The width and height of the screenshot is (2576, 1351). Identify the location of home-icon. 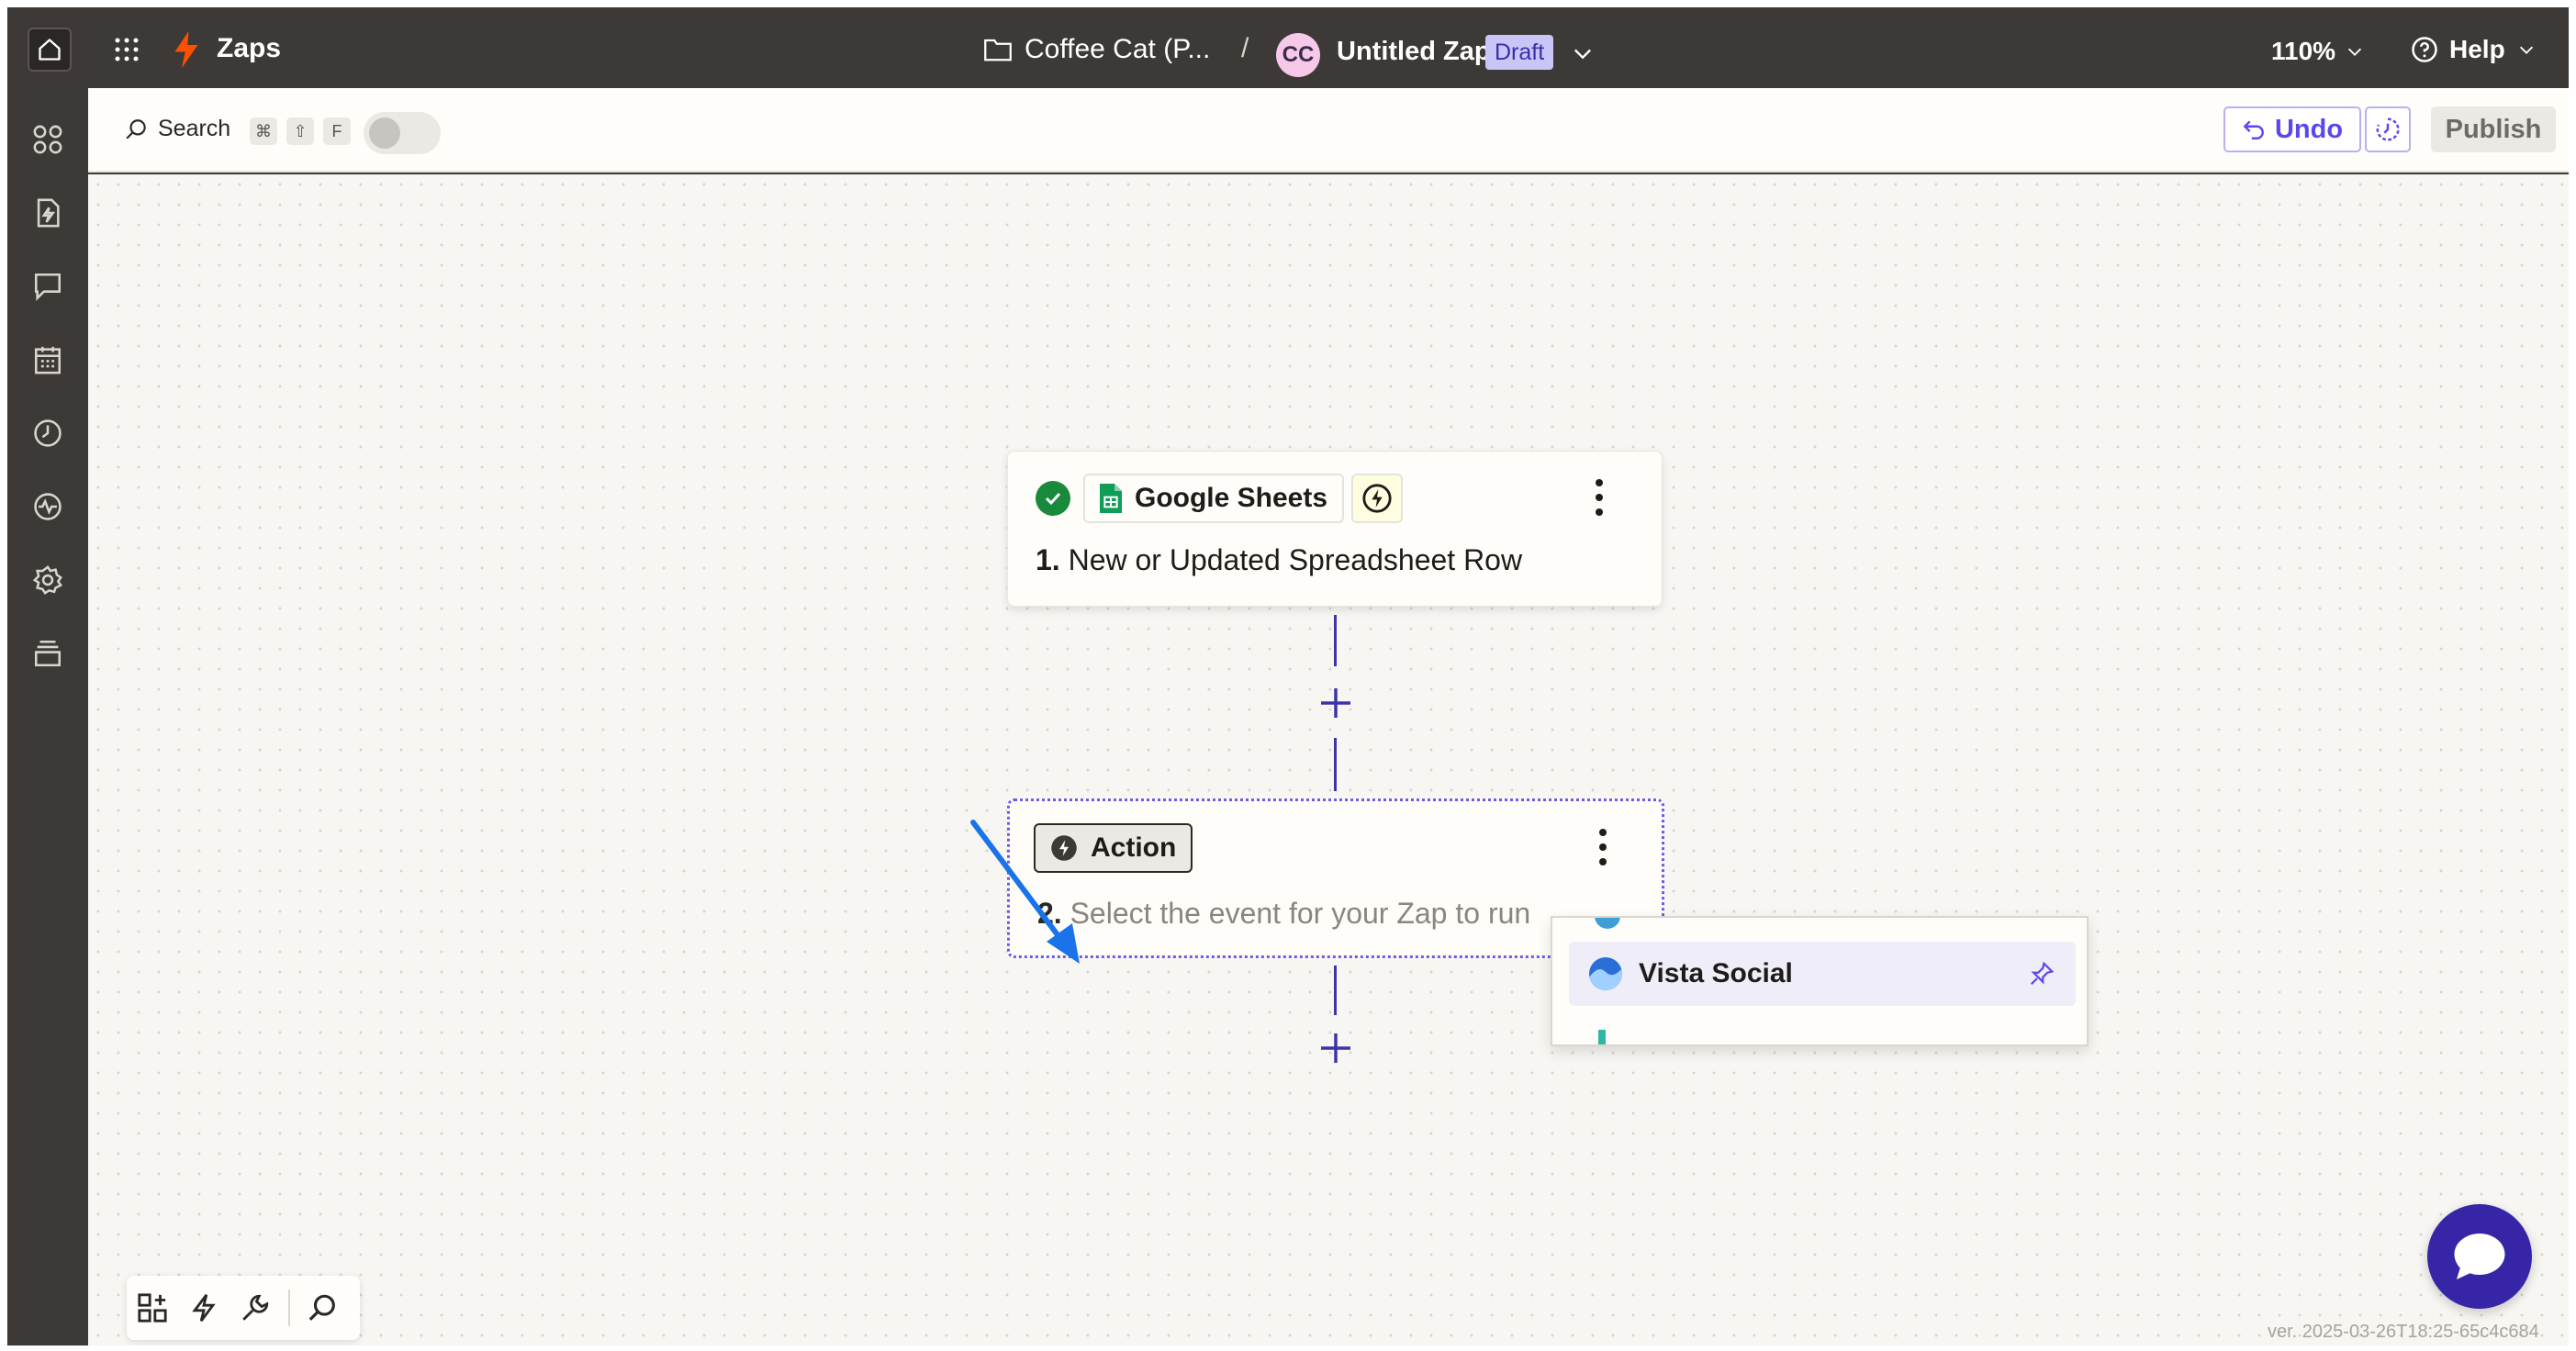
(50, 50).